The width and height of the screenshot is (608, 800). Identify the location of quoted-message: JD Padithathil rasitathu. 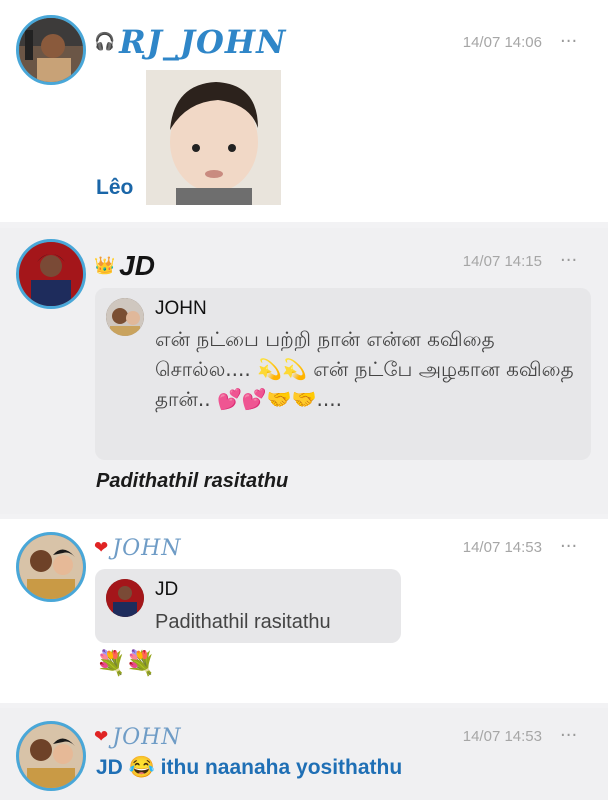
(248, 606).